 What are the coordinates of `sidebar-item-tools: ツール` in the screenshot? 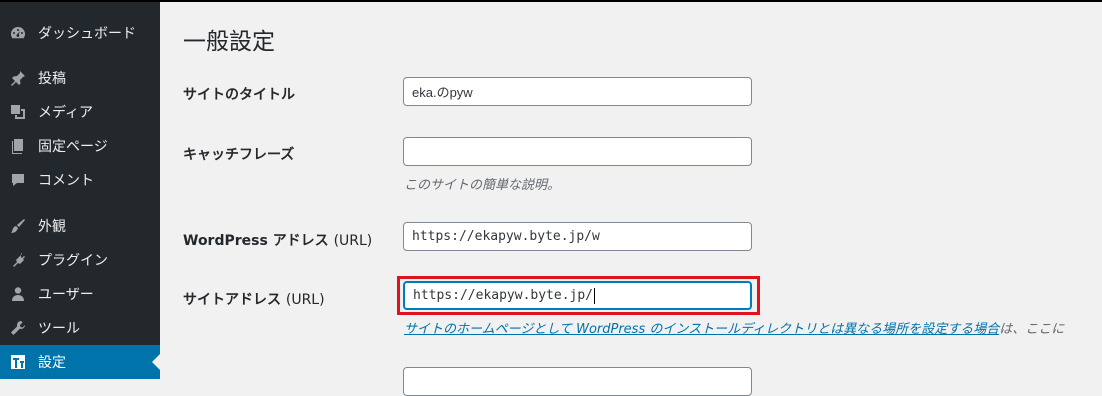 It's located at (80, 328).